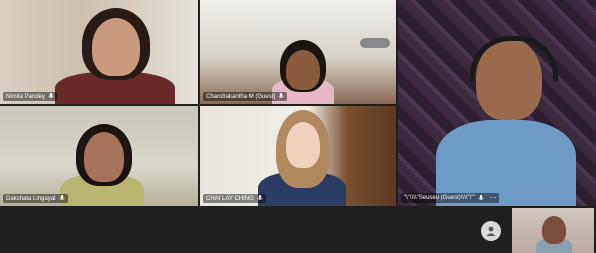 The width and height of the screenshot is (596, 253). I want to click on self-view-tile, so click(553, 230).